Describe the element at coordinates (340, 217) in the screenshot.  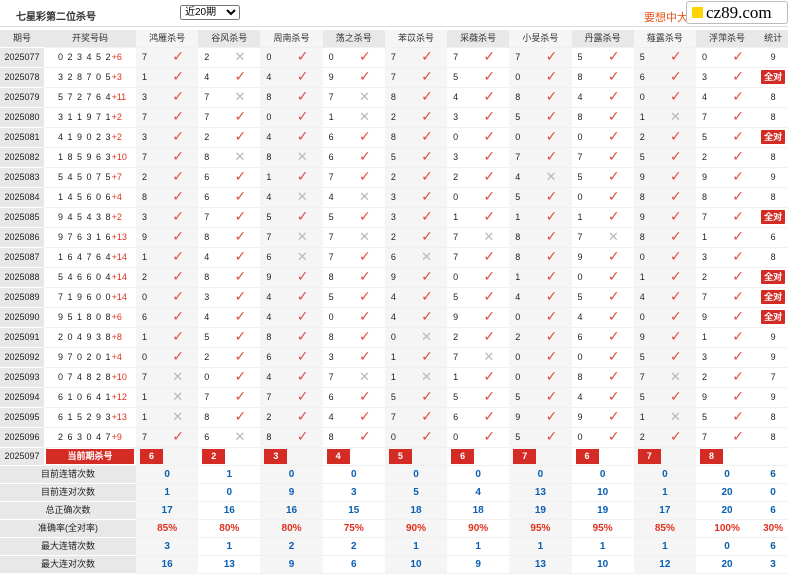
I see `kill-number: 5` at that location.